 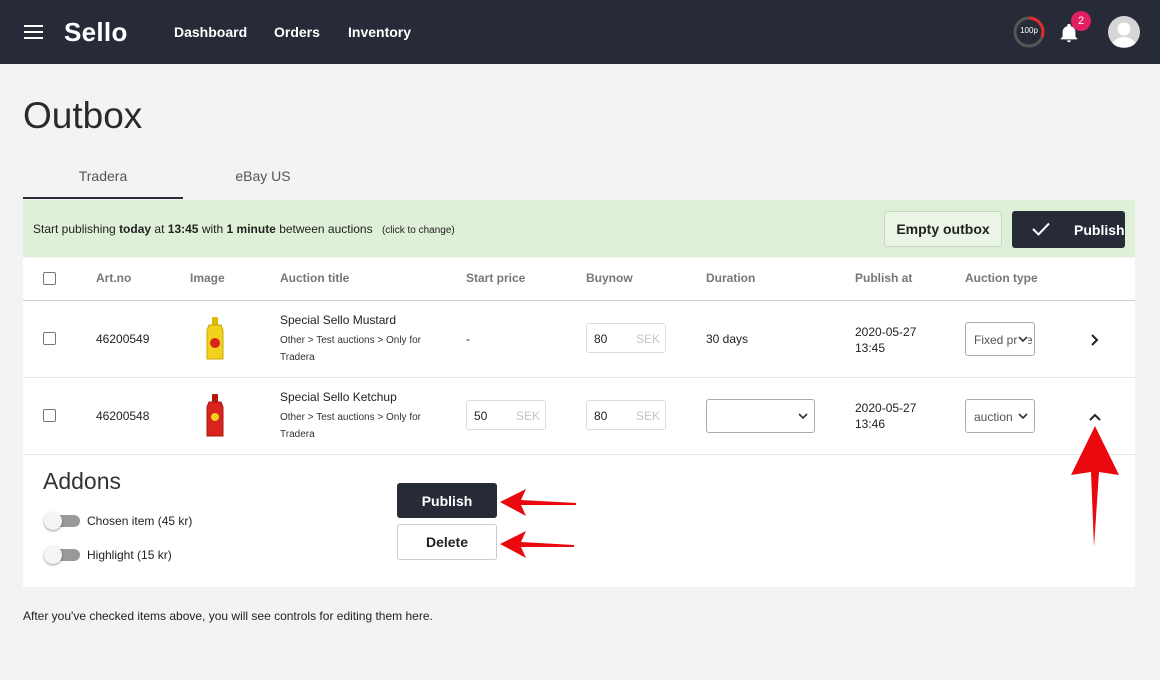 What do you see at coordinates (49, 278) in the screenshot?
I see `select-all-checkbox` at bounding box center [49, 278].